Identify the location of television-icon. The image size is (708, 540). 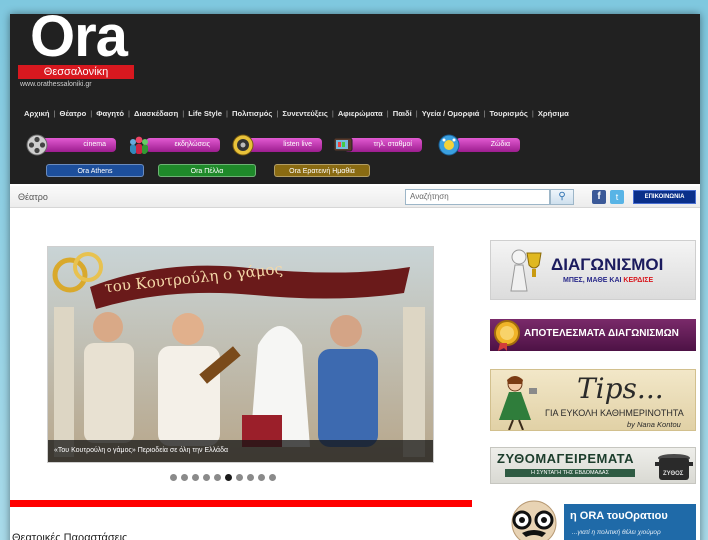
(343, 144).